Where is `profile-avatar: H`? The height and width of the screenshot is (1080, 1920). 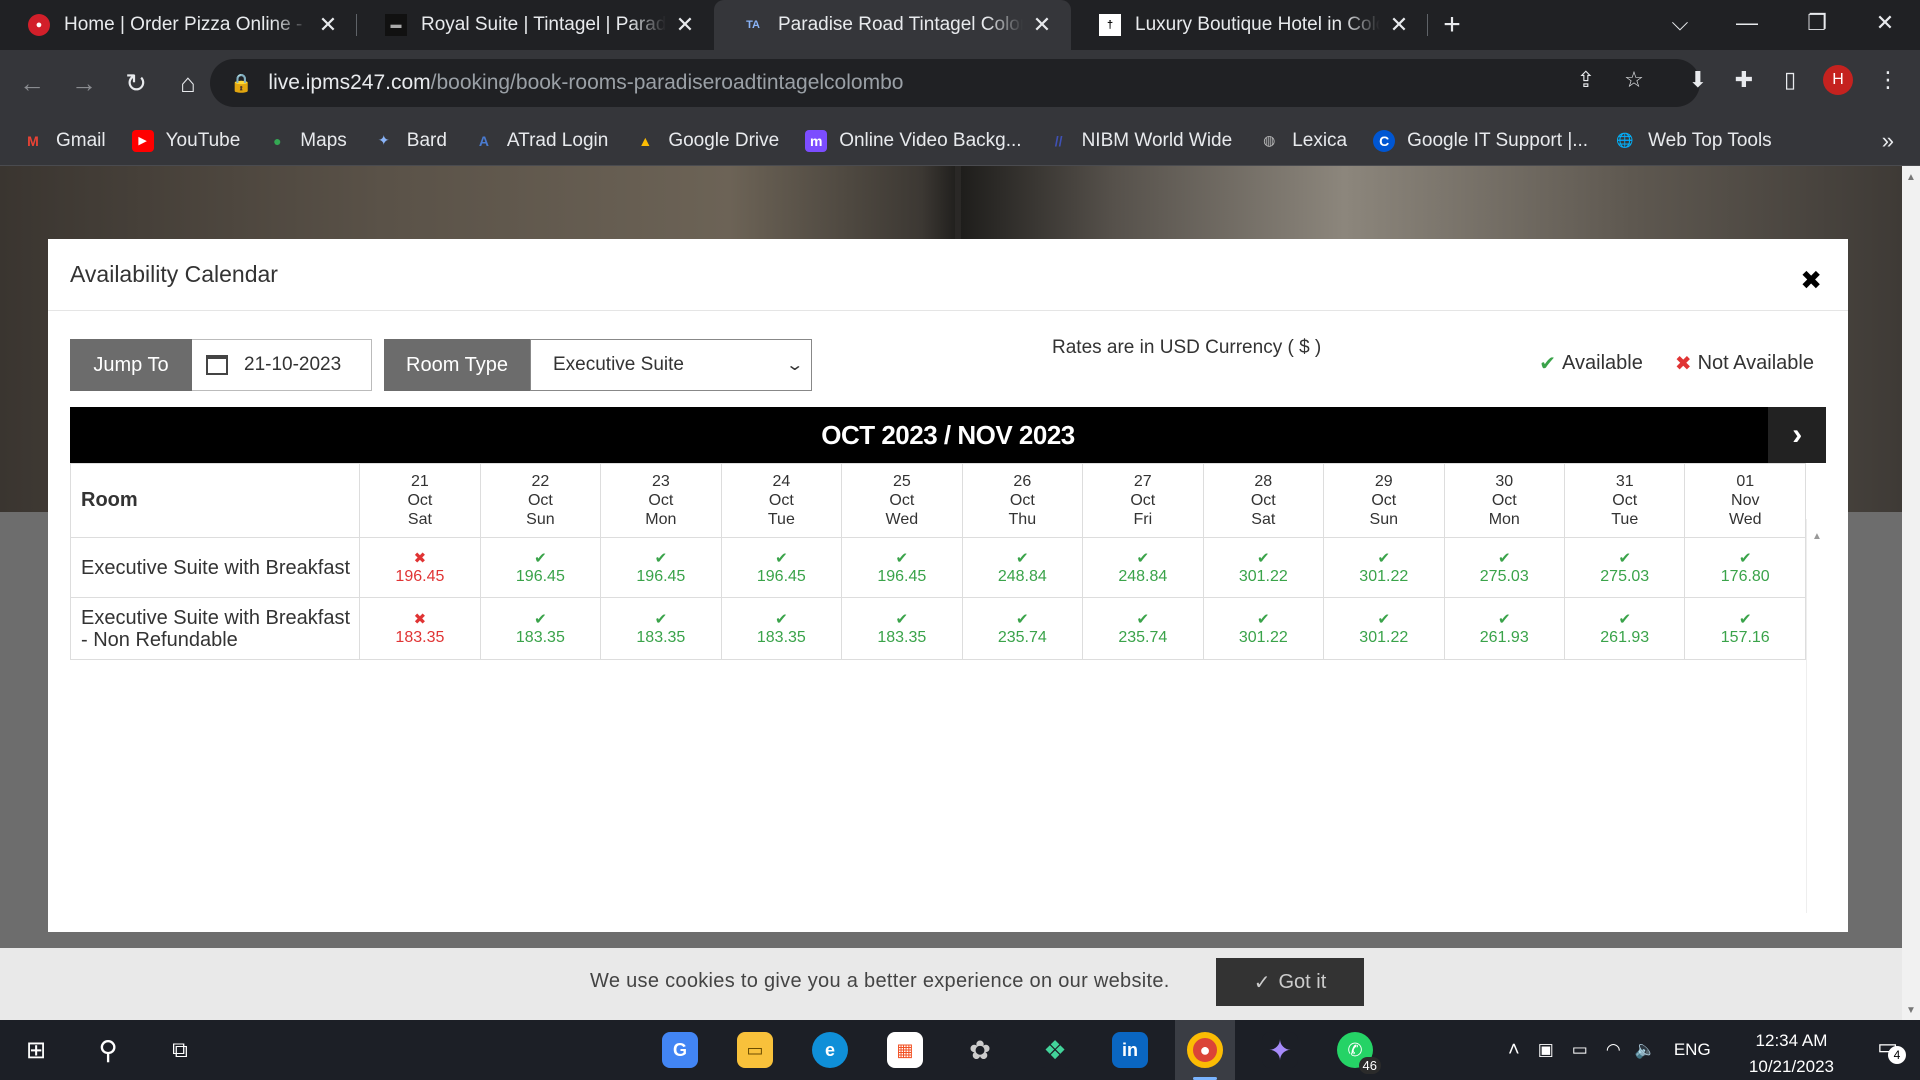
profile-avatar: H is located at coordinates (1838, 80).